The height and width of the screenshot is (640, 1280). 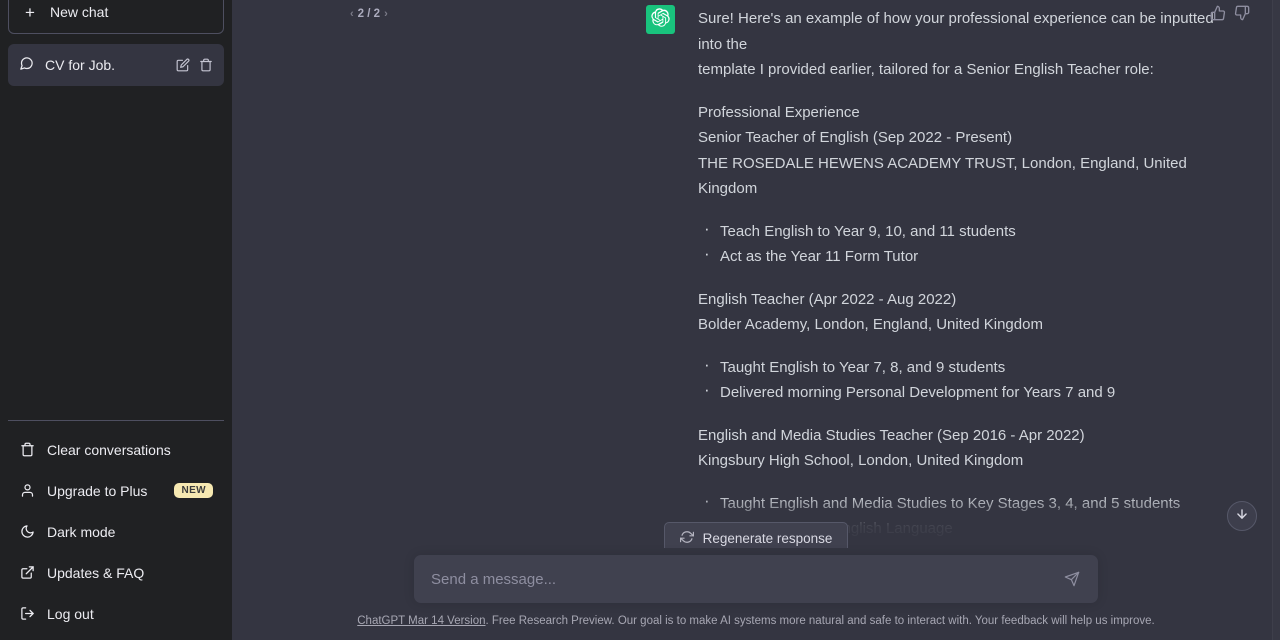 I want to click on thumbs-up-icon, so click(x=1218, y=13).